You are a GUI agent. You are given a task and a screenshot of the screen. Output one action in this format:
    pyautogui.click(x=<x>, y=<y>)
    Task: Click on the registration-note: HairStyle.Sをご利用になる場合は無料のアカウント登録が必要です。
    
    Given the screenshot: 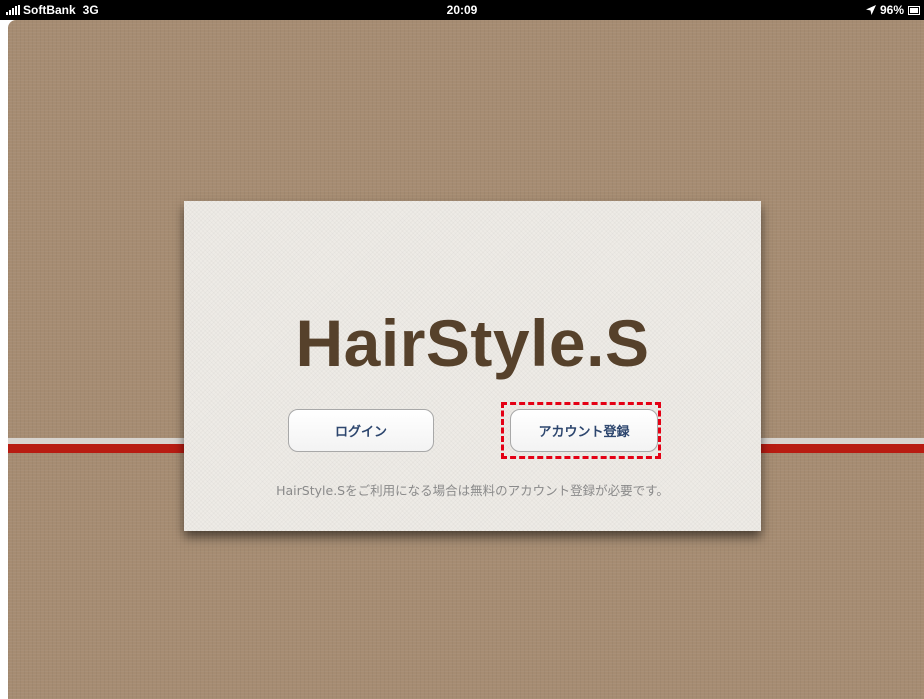 What is the action you would take?
    pyautogui.click(x=472, y=490)
    